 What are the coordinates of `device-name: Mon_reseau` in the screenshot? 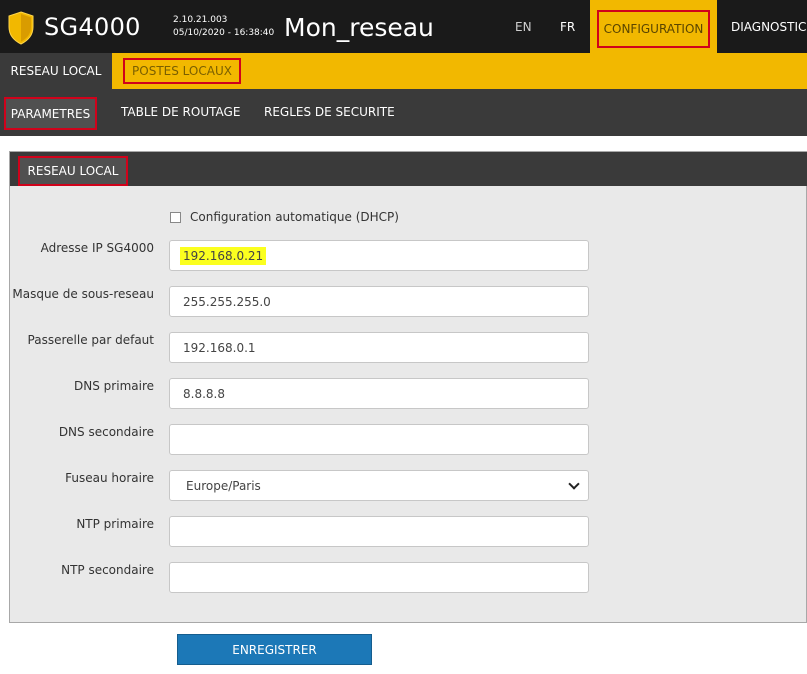 It's located at (359, 27).